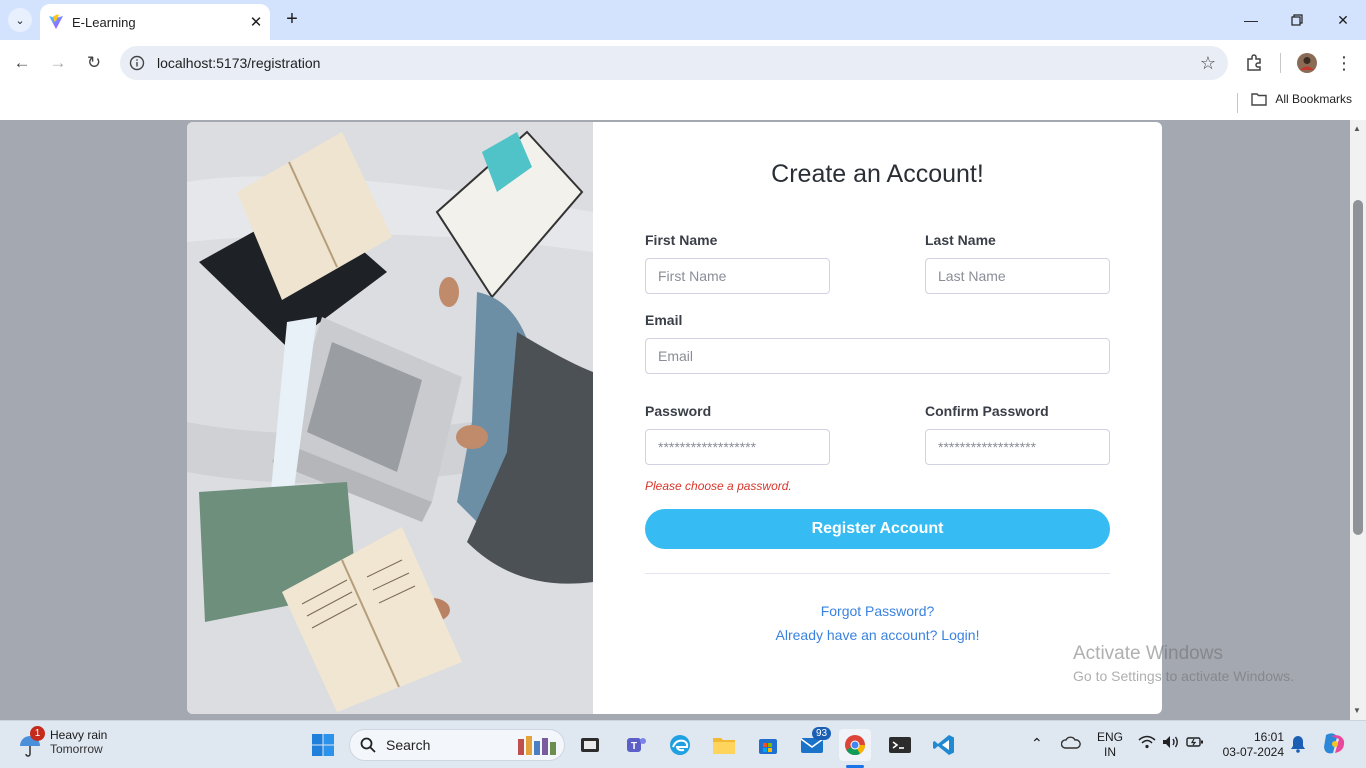  Describe the element at coordinates (37, 733) in the screenshot. I see `weather-badge: 1` at that location.